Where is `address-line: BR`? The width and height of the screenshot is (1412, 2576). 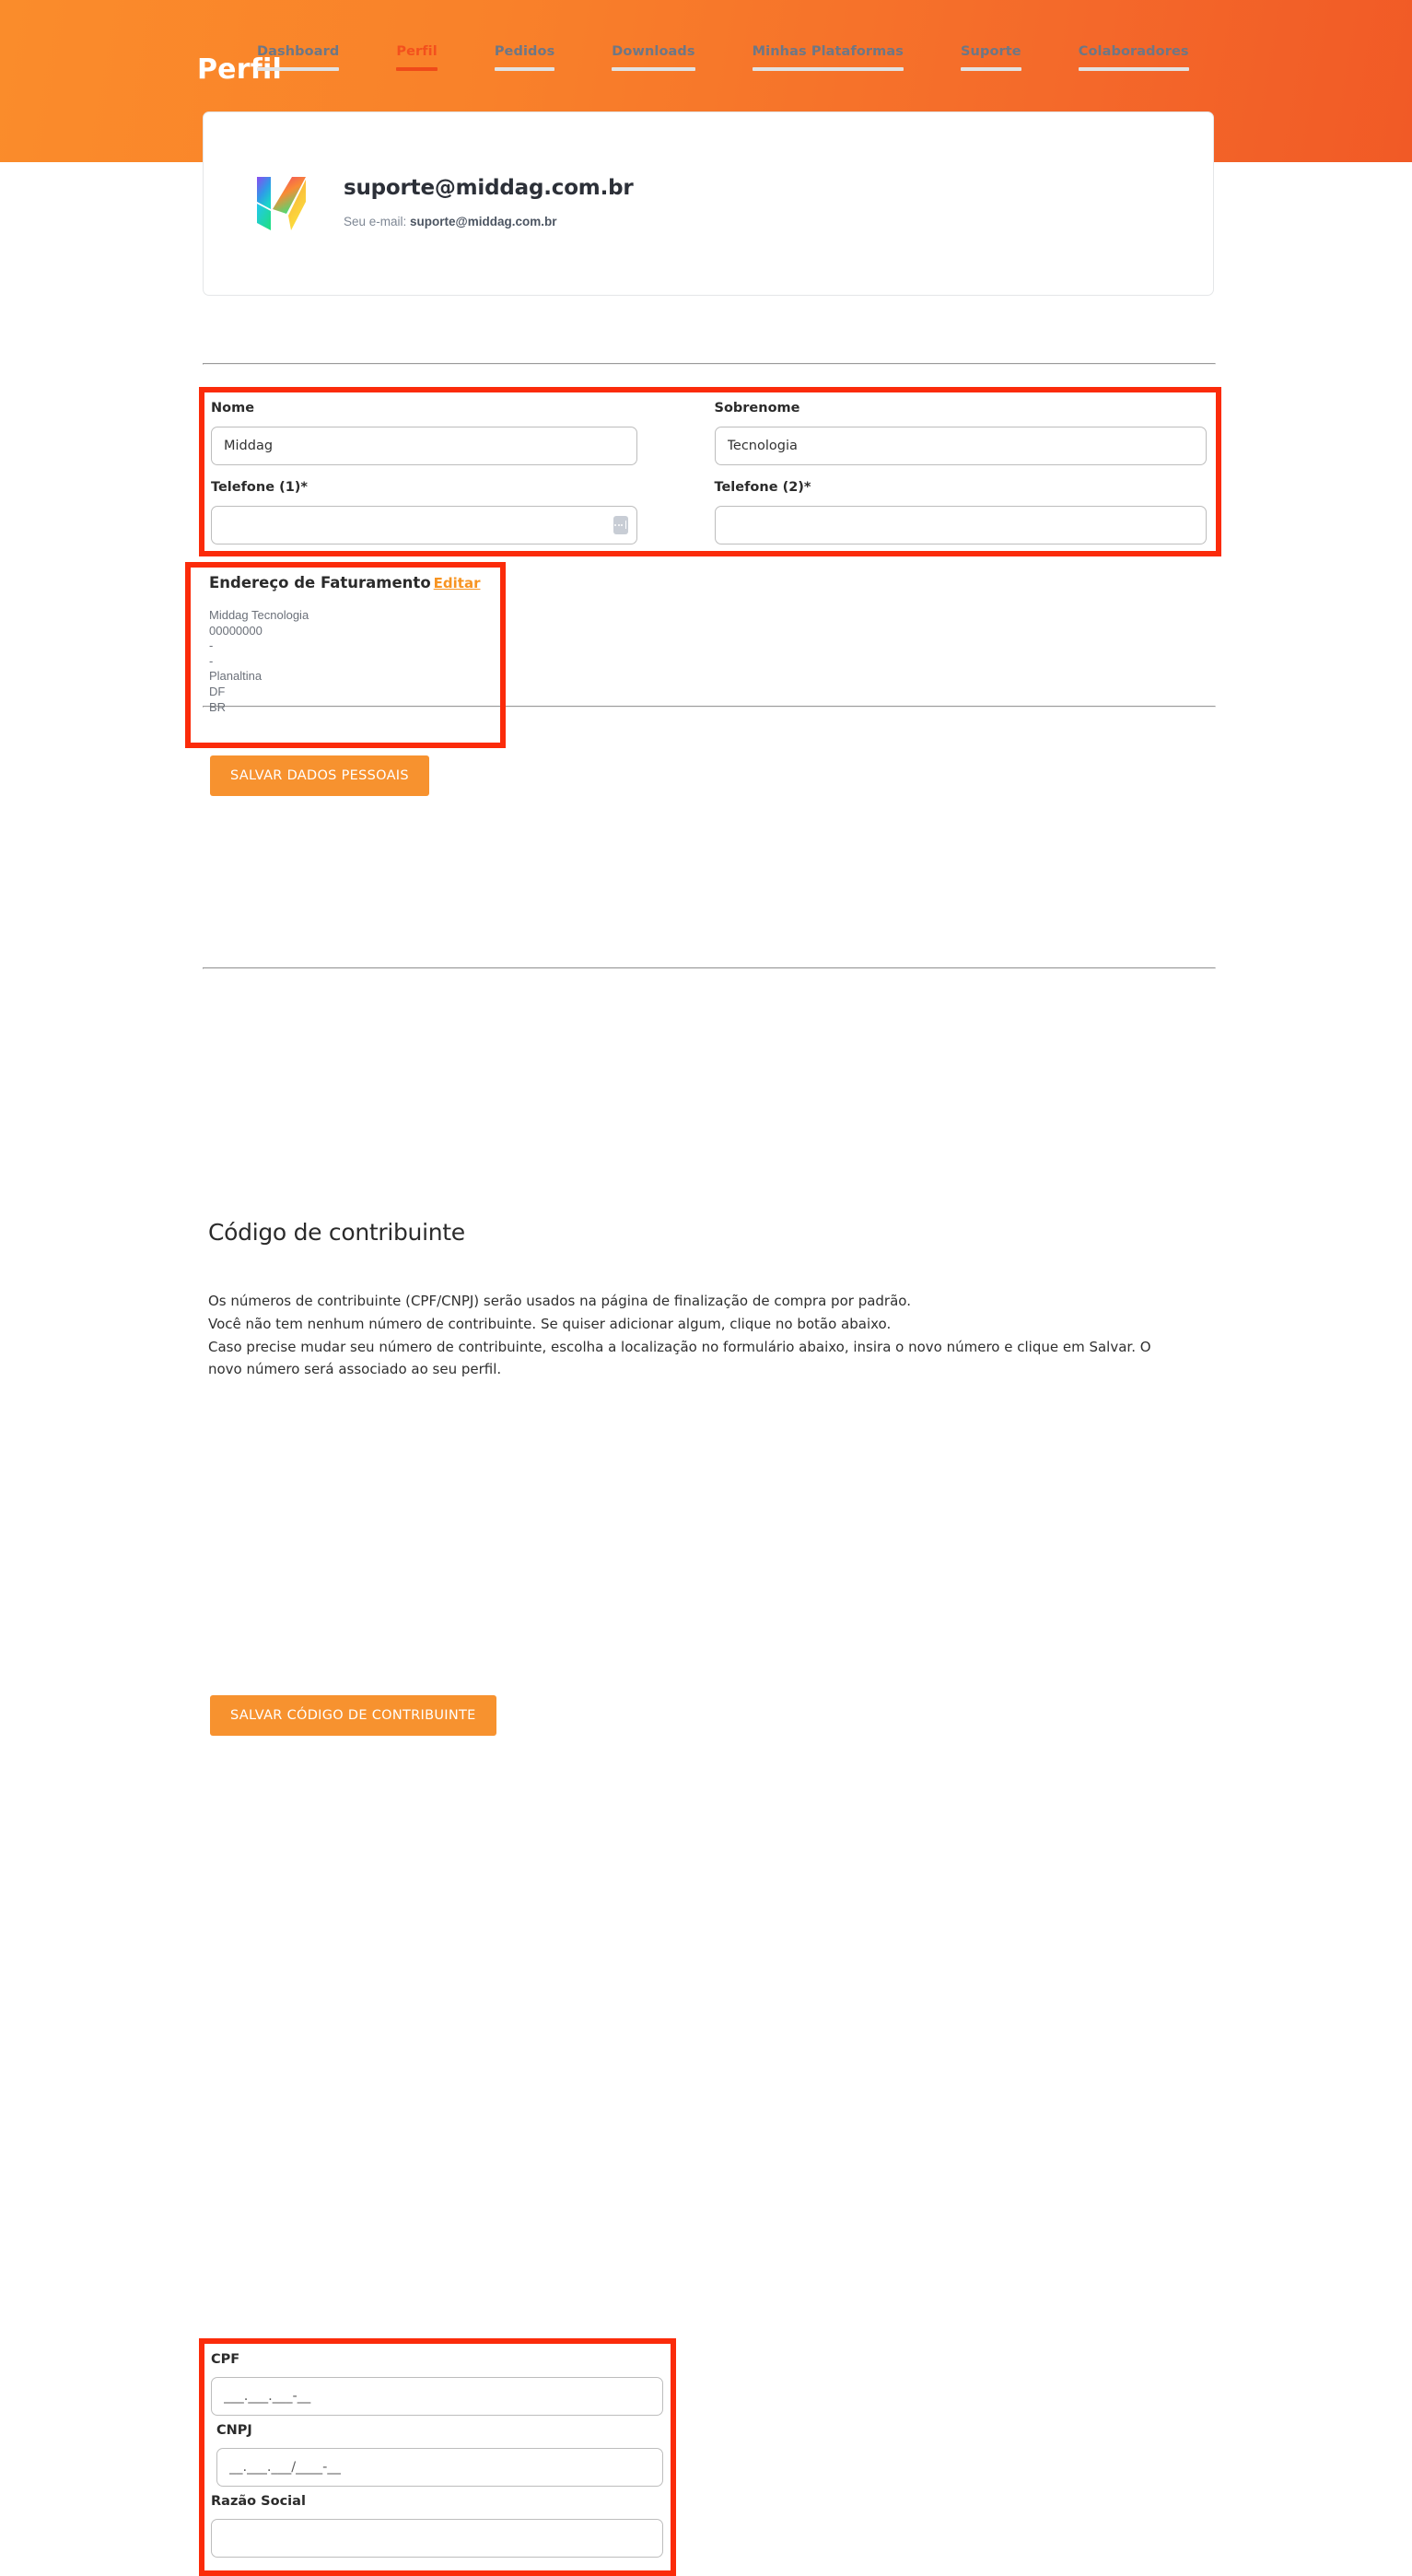
address-line: BR is located at coordinates (218, 706).